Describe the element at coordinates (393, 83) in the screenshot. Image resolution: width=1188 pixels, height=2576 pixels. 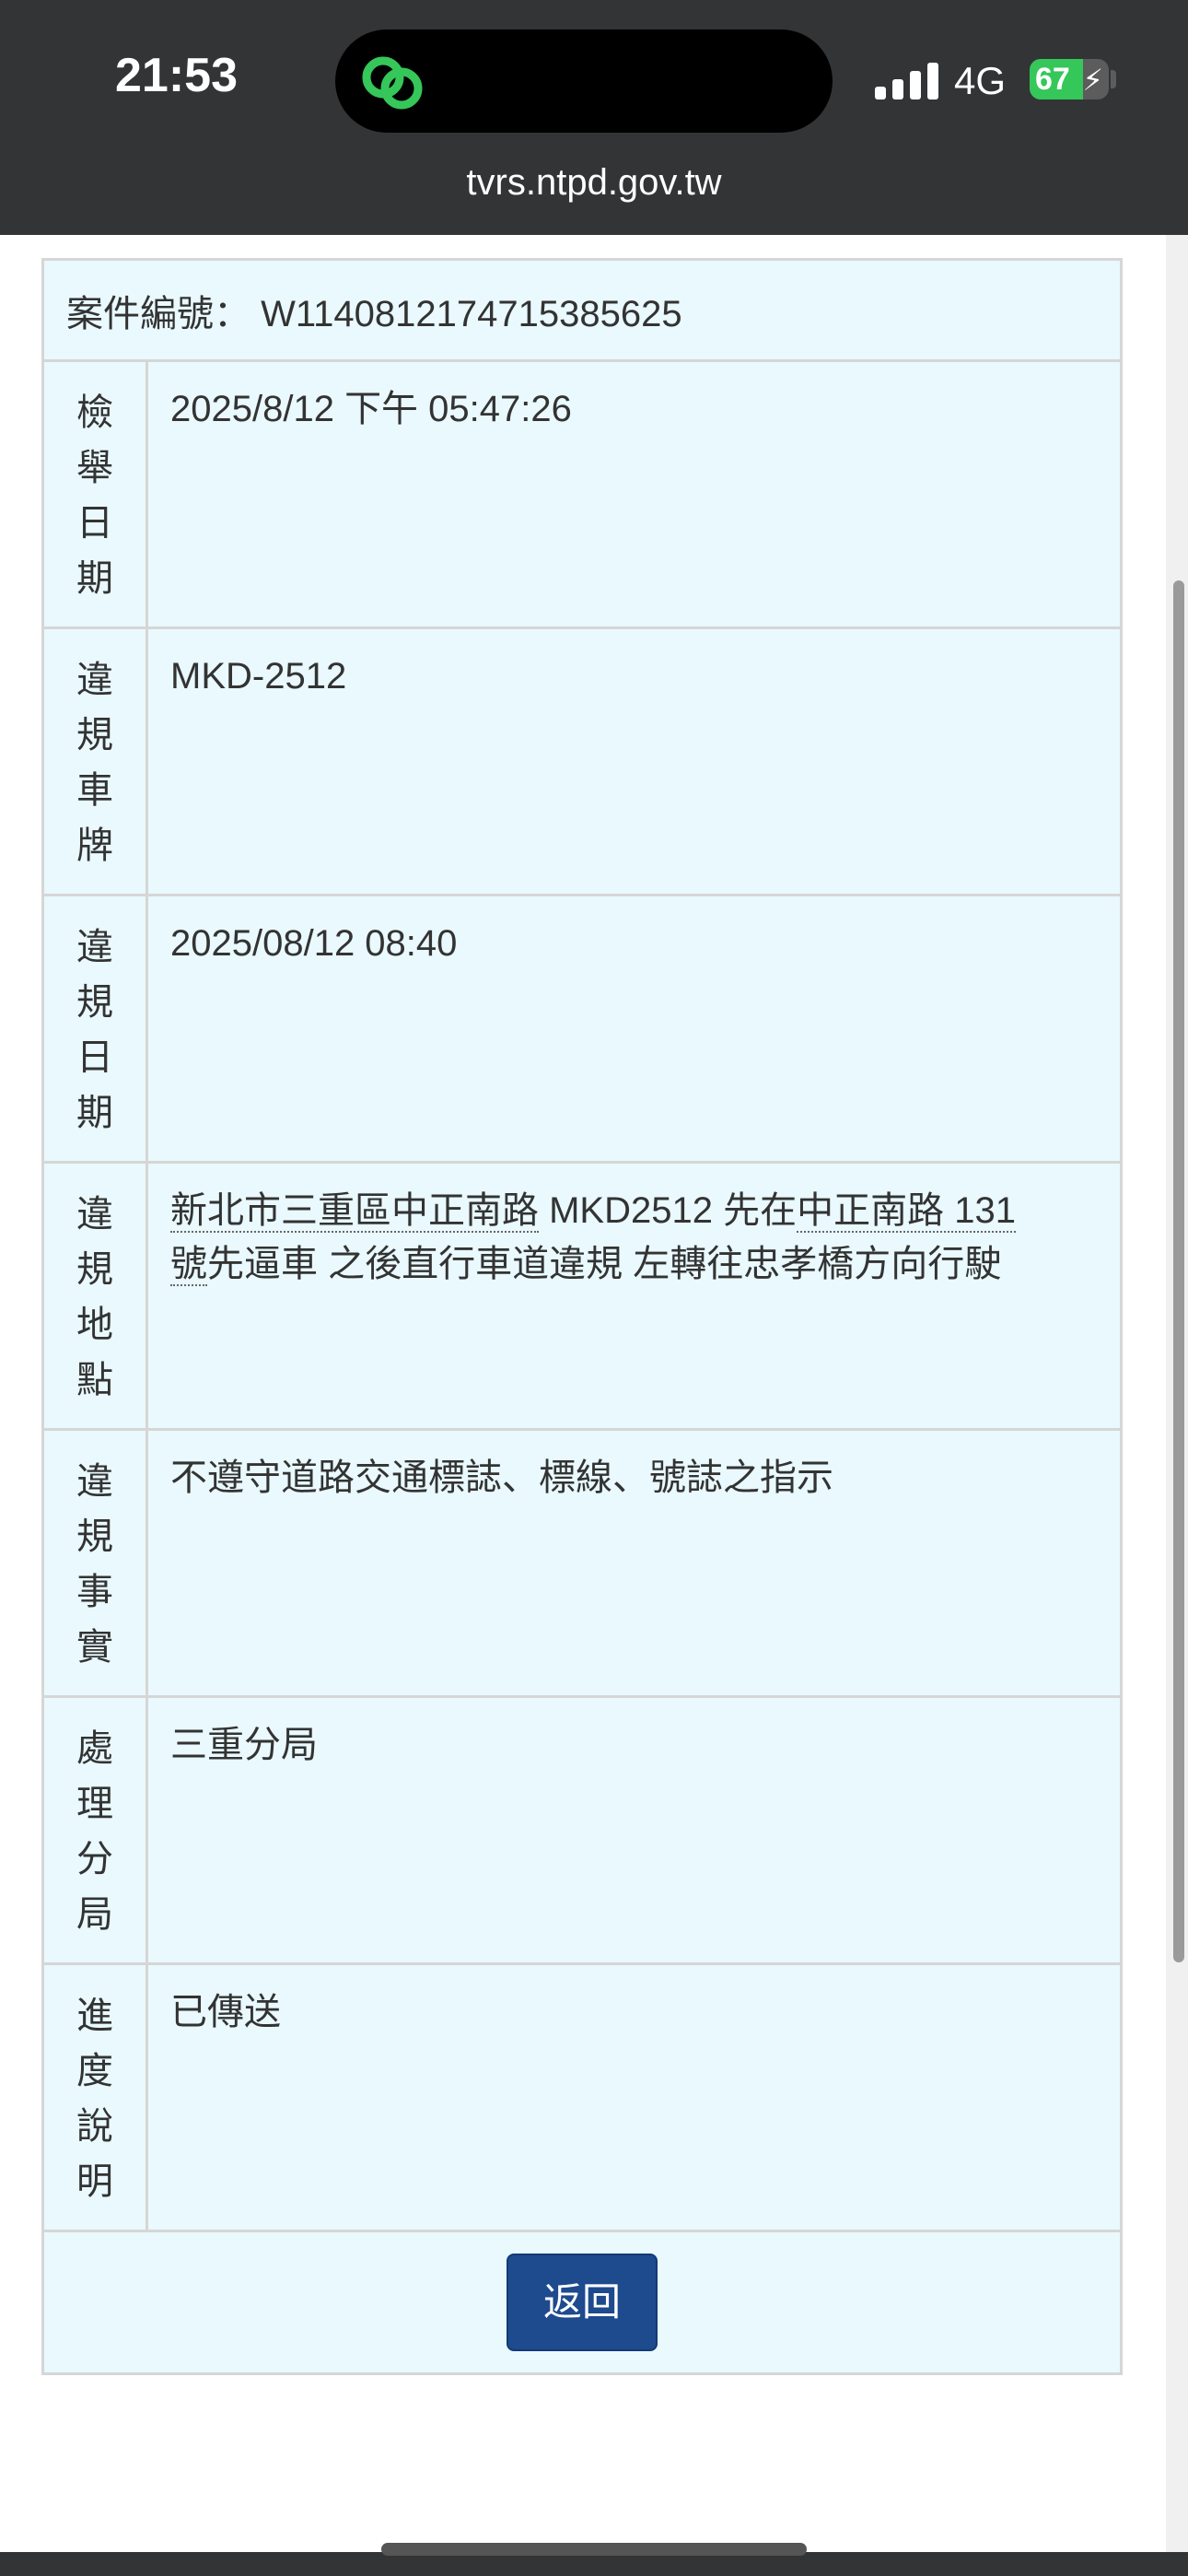
I see `link-icon` at that location.